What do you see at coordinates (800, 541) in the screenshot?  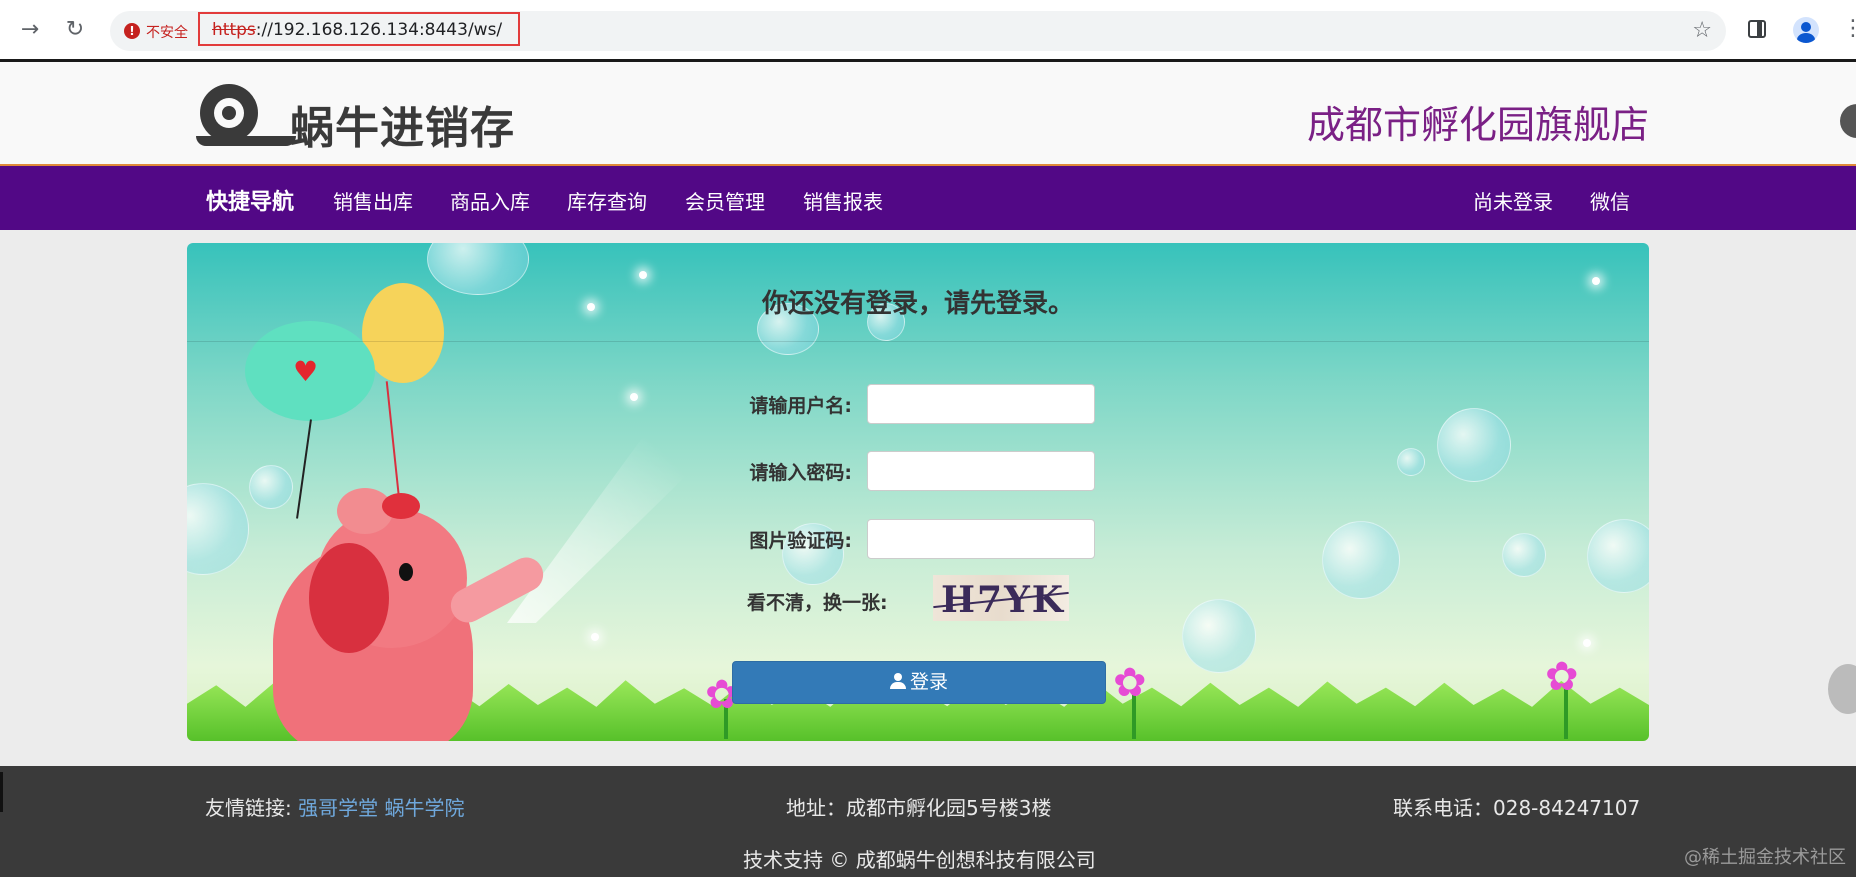 I see `captcha-label: 图片验证码:` at bounding box center [800, 541].